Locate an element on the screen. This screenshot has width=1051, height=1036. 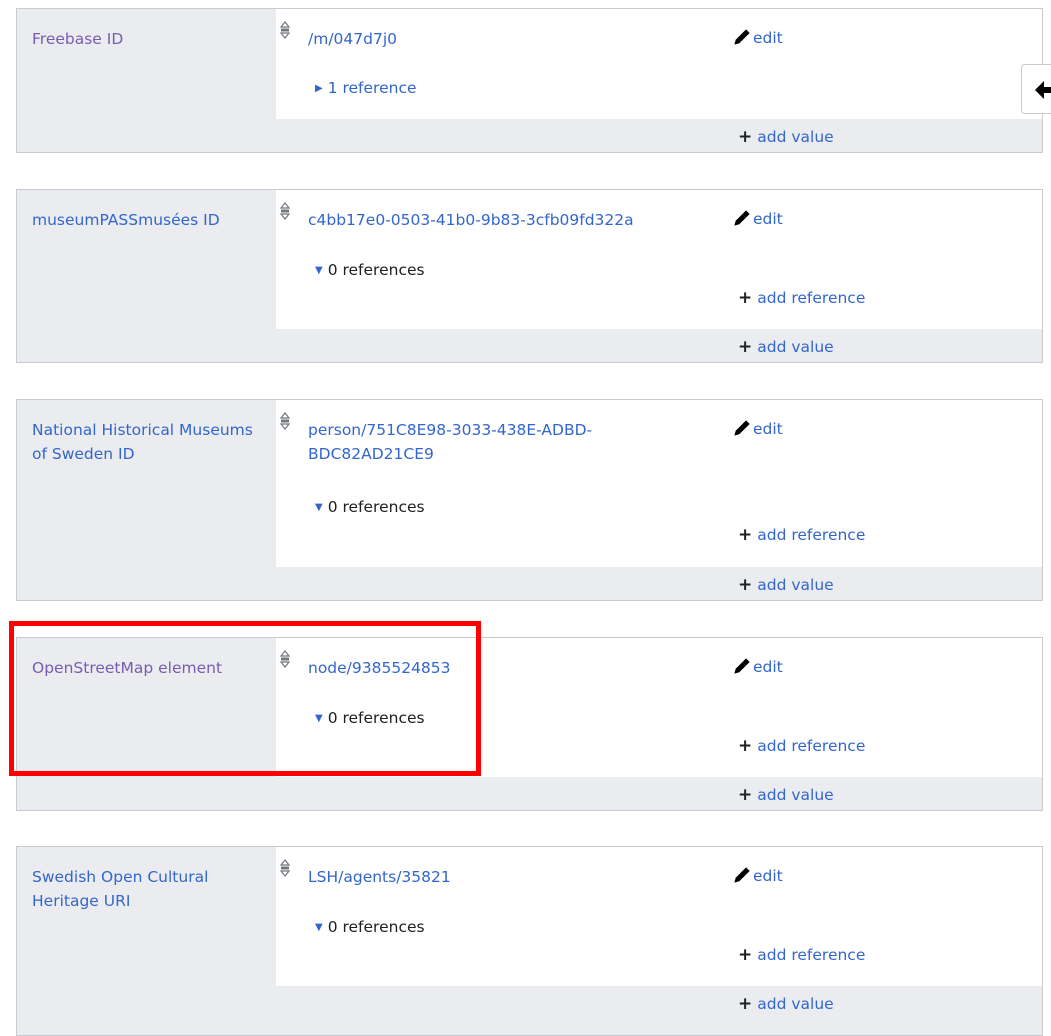
value-link: node/9385524853 is located at coordinates (468, 668).